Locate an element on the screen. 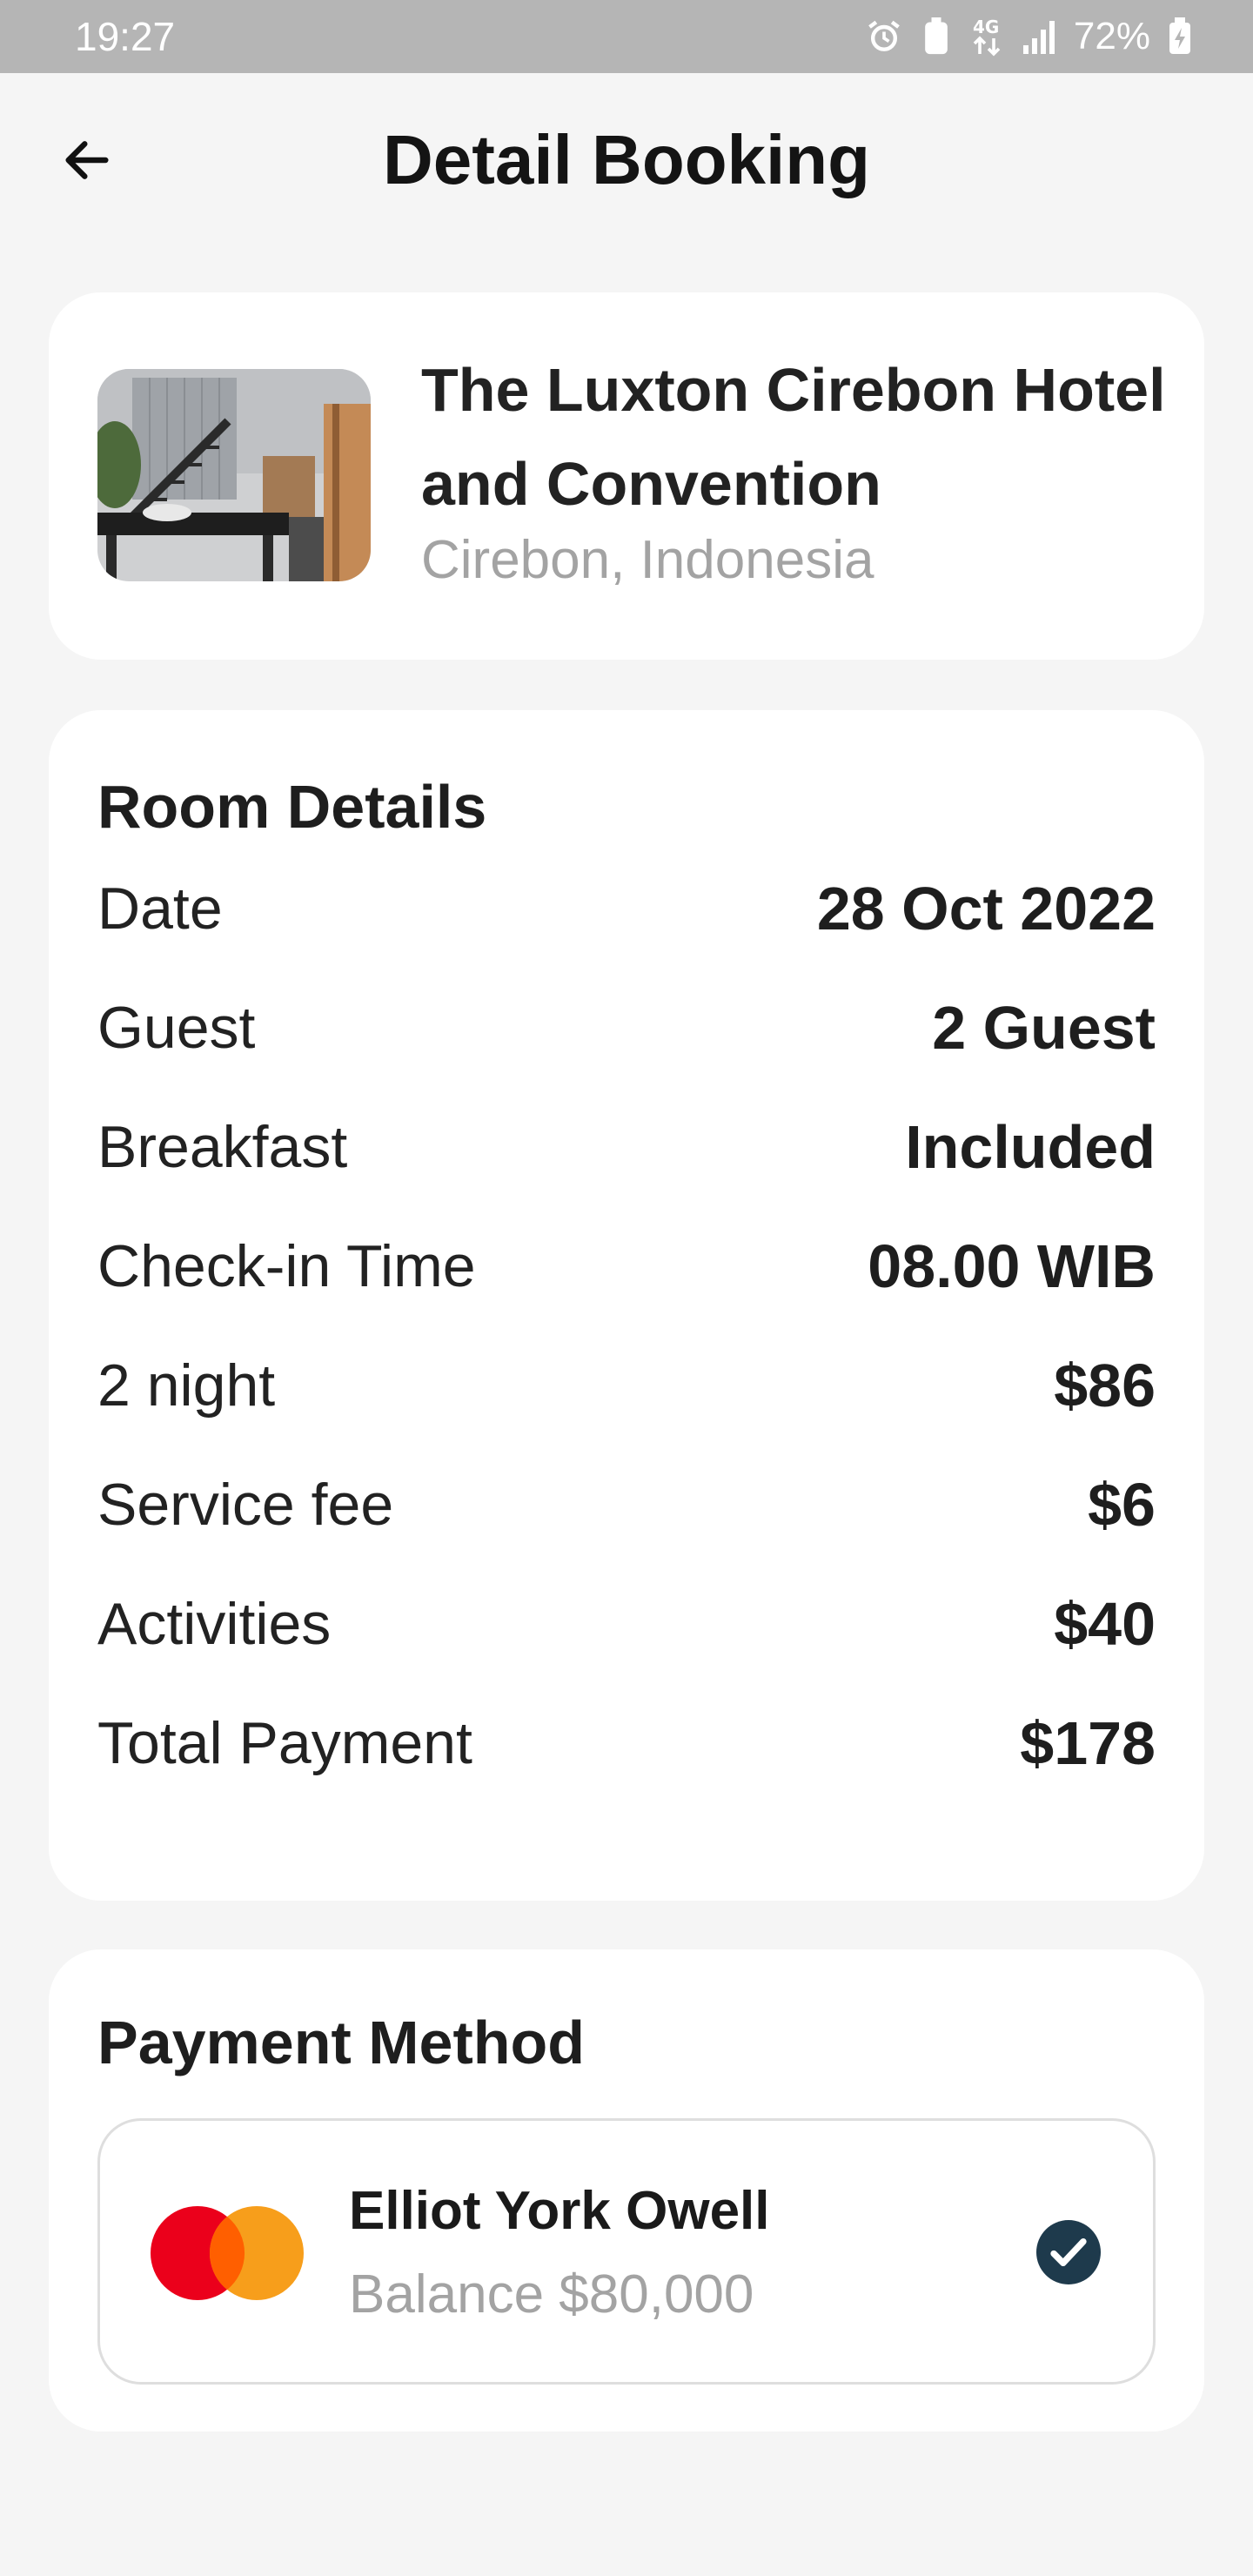 This screenshot has width=1253, height=2576. check-circle-icon is located at coordinates (1068, 2252).